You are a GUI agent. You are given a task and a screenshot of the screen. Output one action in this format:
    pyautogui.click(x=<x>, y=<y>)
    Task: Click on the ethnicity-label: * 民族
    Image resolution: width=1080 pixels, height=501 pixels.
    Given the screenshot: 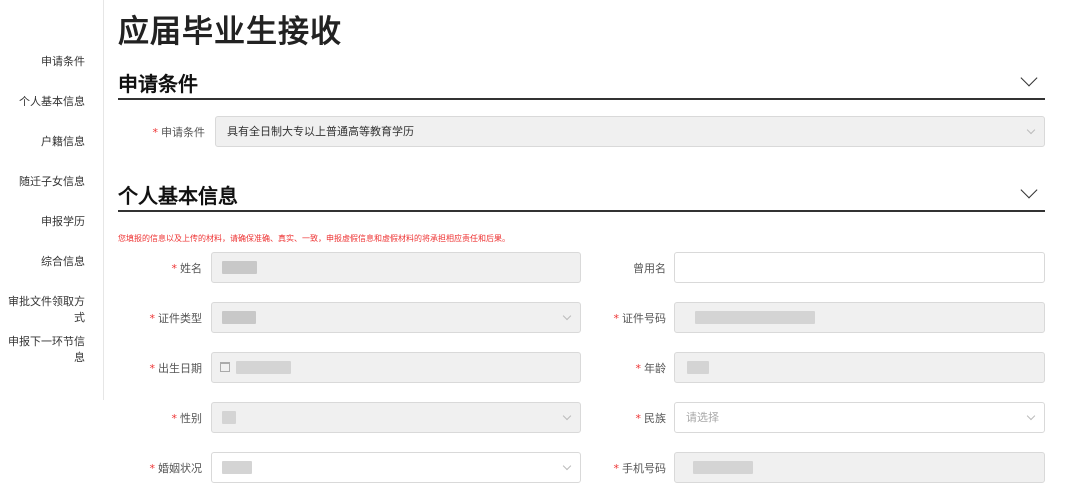 What is the action you would take?
    pyautogui.click(x=651, y=418)
    